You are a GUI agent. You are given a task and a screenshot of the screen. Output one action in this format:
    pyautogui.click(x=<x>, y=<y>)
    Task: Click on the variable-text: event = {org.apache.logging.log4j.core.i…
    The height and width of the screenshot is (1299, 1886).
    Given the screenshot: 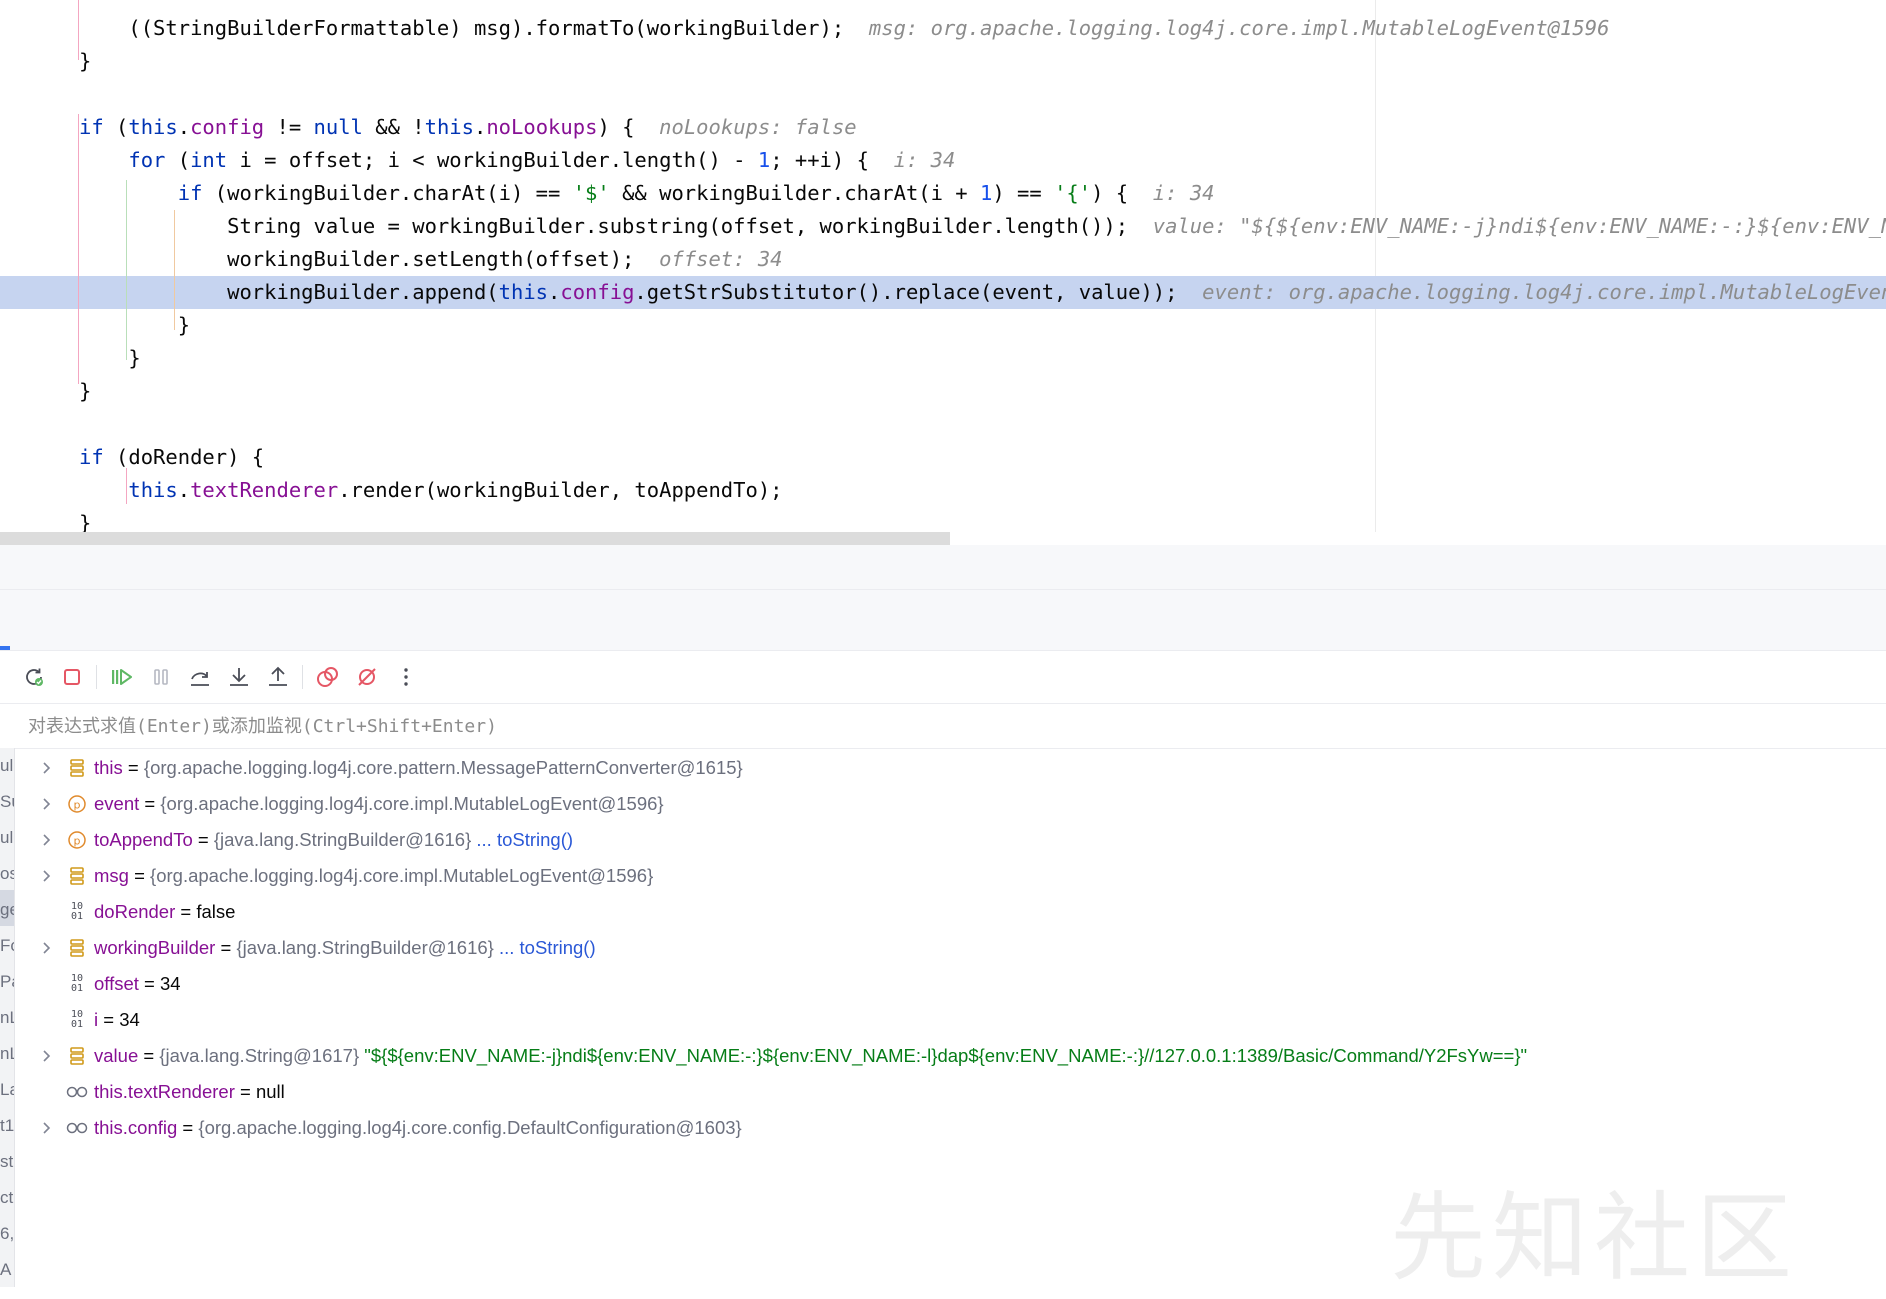 What is the action you would take?
    pyautogui.click(x=379, y=804)
    